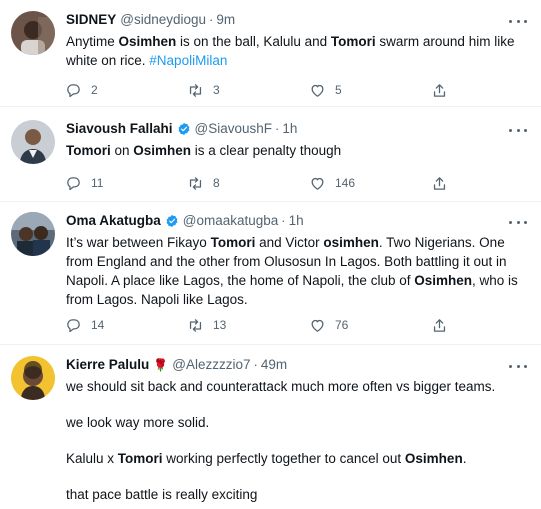 The width and height of the screenshot is (541, 509). Describe the element at coordinates (94, 90) in the screenshot. I see `reply-count: 2` at that location.